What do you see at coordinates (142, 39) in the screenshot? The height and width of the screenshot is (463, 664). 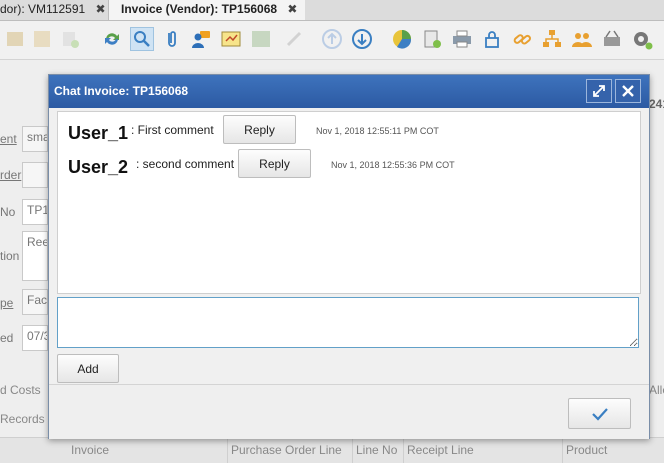 I see `search-icon` at bounding box center [142, 39].